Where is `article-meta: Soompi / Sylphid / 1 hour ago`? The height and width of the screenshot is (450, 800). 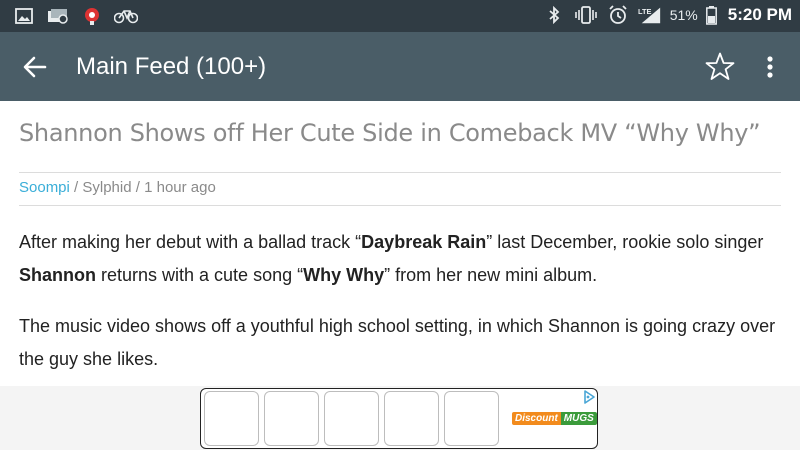
article-meta: Soompi / Sylphid / 1 hour ago is located at coordinates (117, 187).